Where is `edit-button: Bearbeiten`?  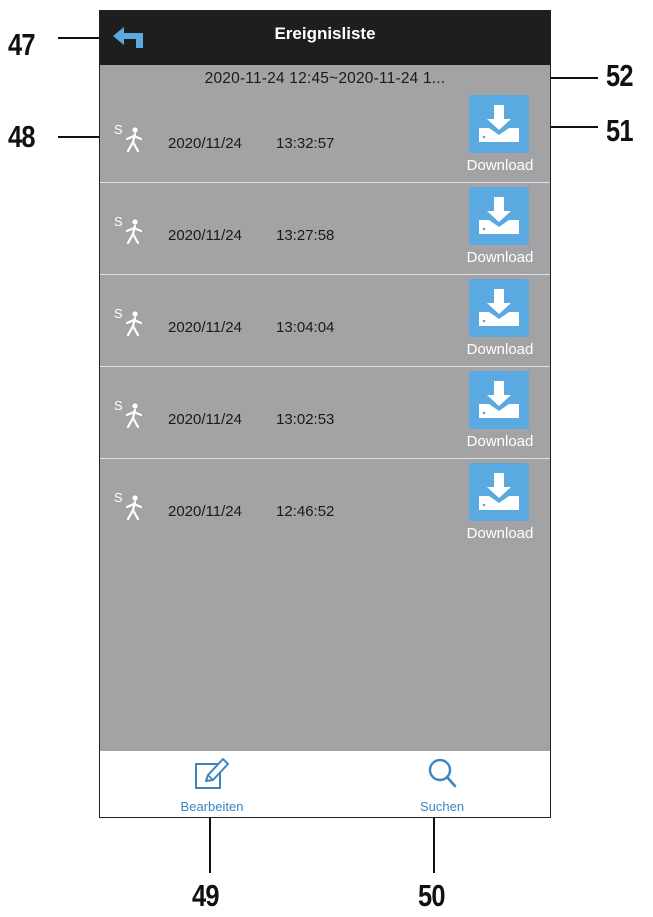
edit-button: Bearbeiten is located at coordinates (212, 784).